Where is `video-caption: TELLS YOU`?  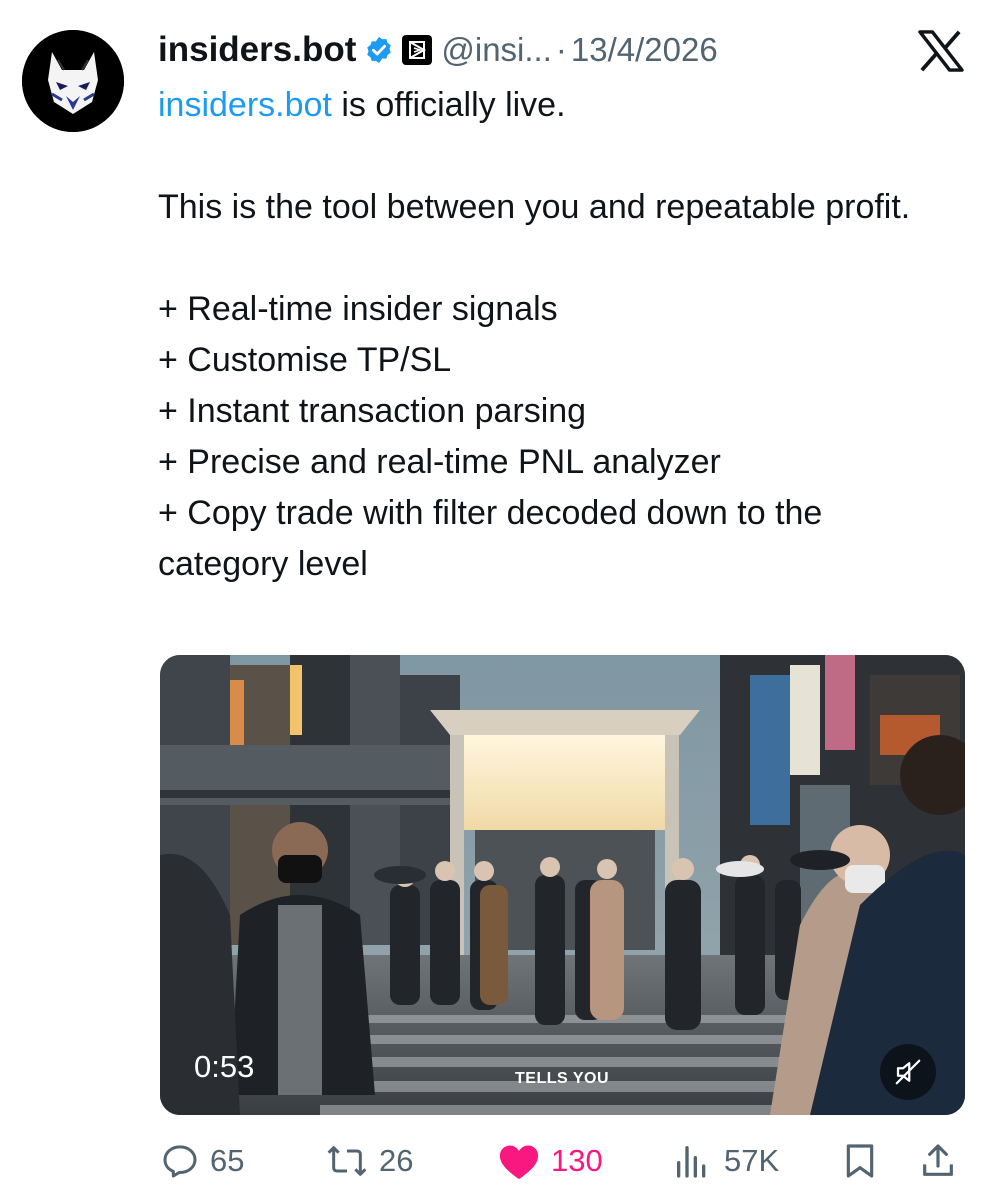 video-caption: TELLS YOU is located at coordinates (562, 1078).